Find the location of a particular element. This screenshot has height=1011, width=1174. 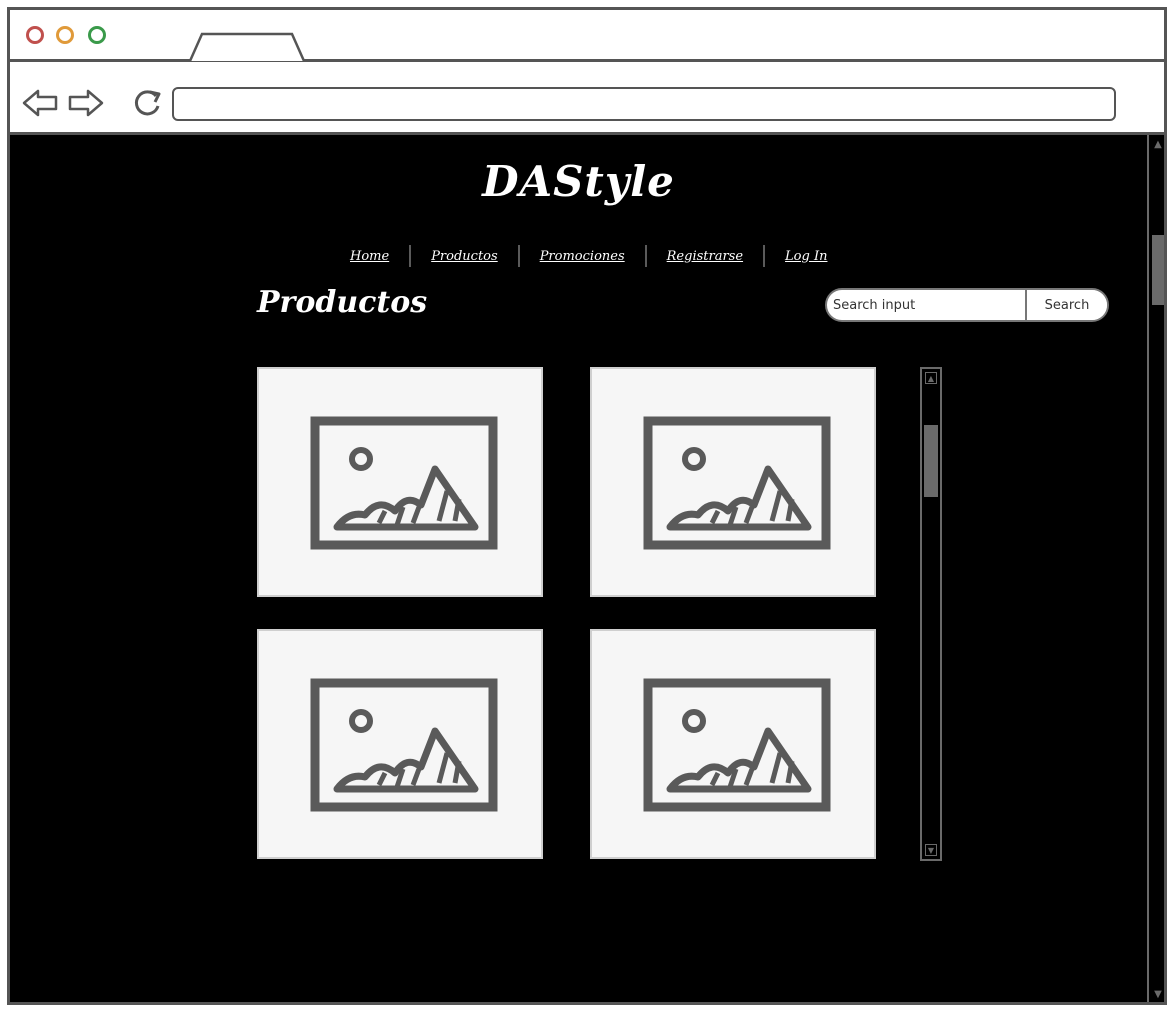

back-arrow-icon is located at coordinates (40, 103).